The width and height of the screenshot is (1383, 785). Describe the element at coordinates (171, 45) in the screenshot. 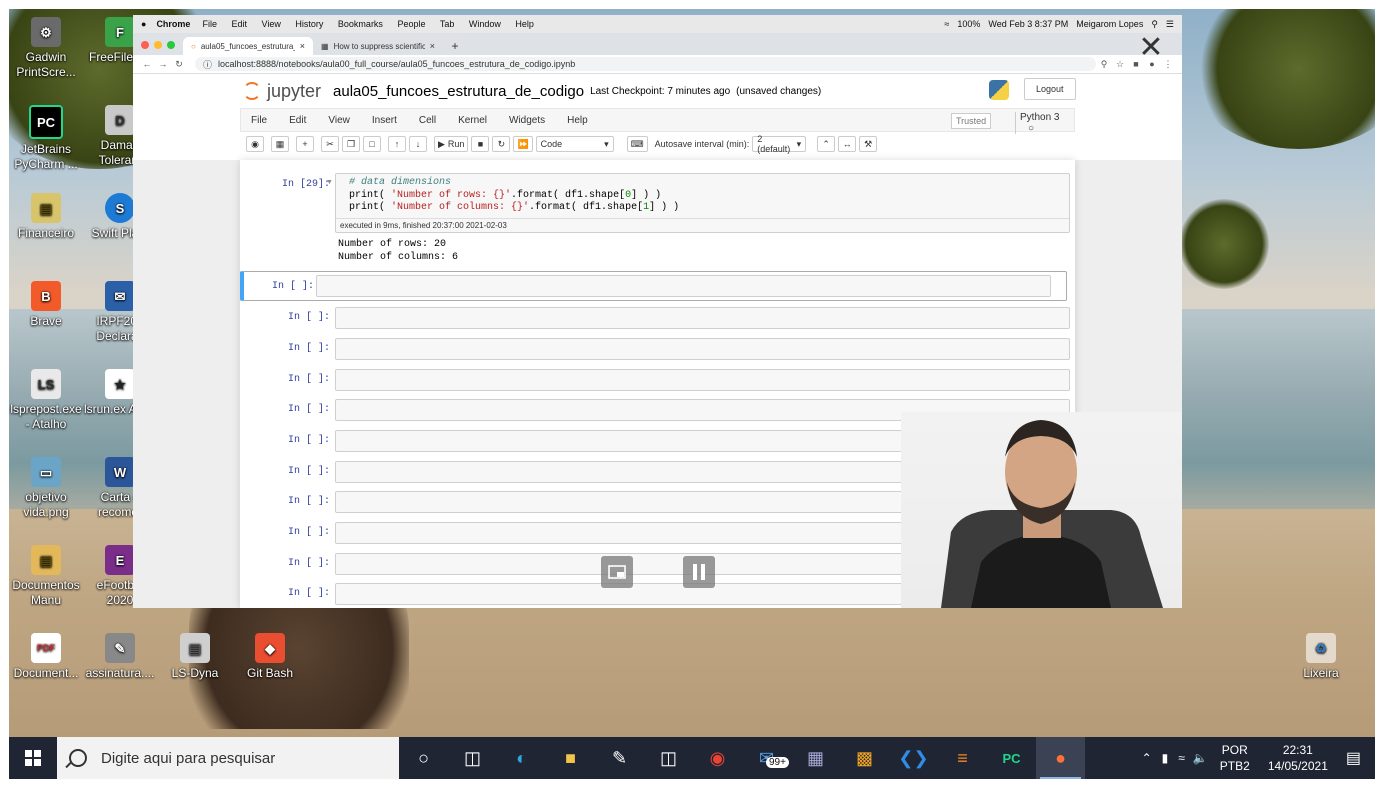

I see `zoom-window-button` at that location.